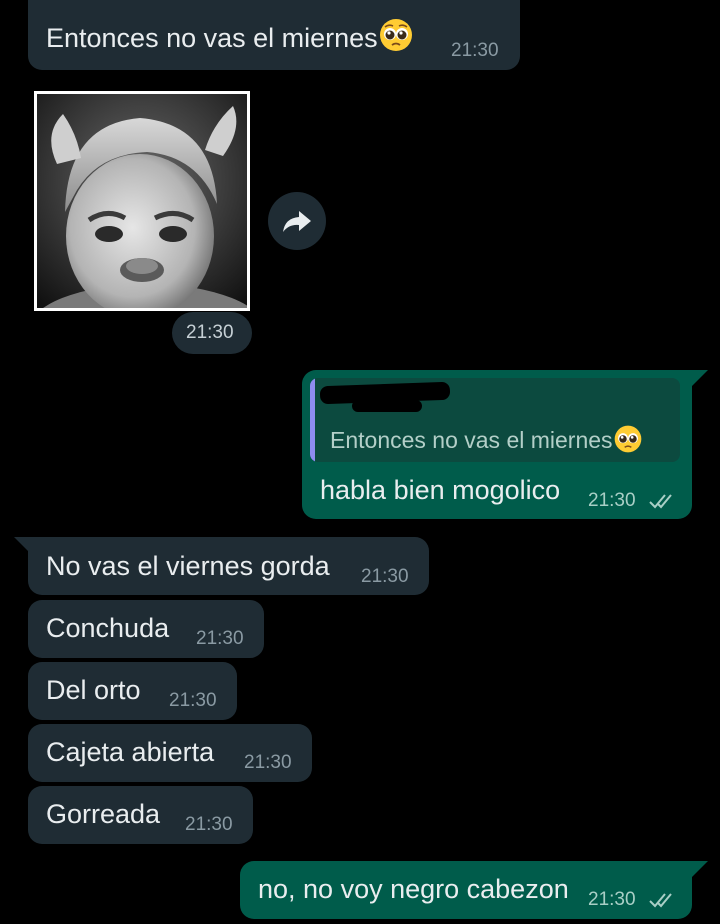 The image size is (720, 924). I want to click on forward-button, so click(297, 221).